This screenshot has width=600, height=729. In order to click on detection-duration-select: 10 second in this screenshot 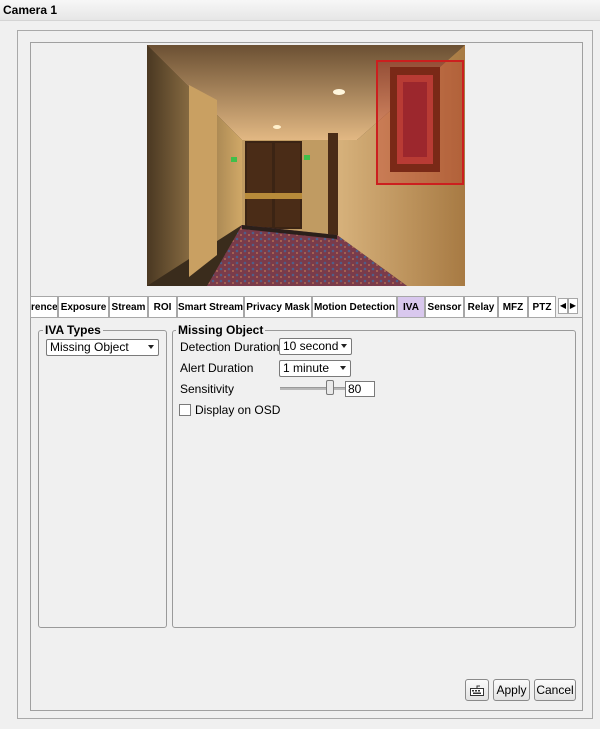, I will do `click(315, 346)`.